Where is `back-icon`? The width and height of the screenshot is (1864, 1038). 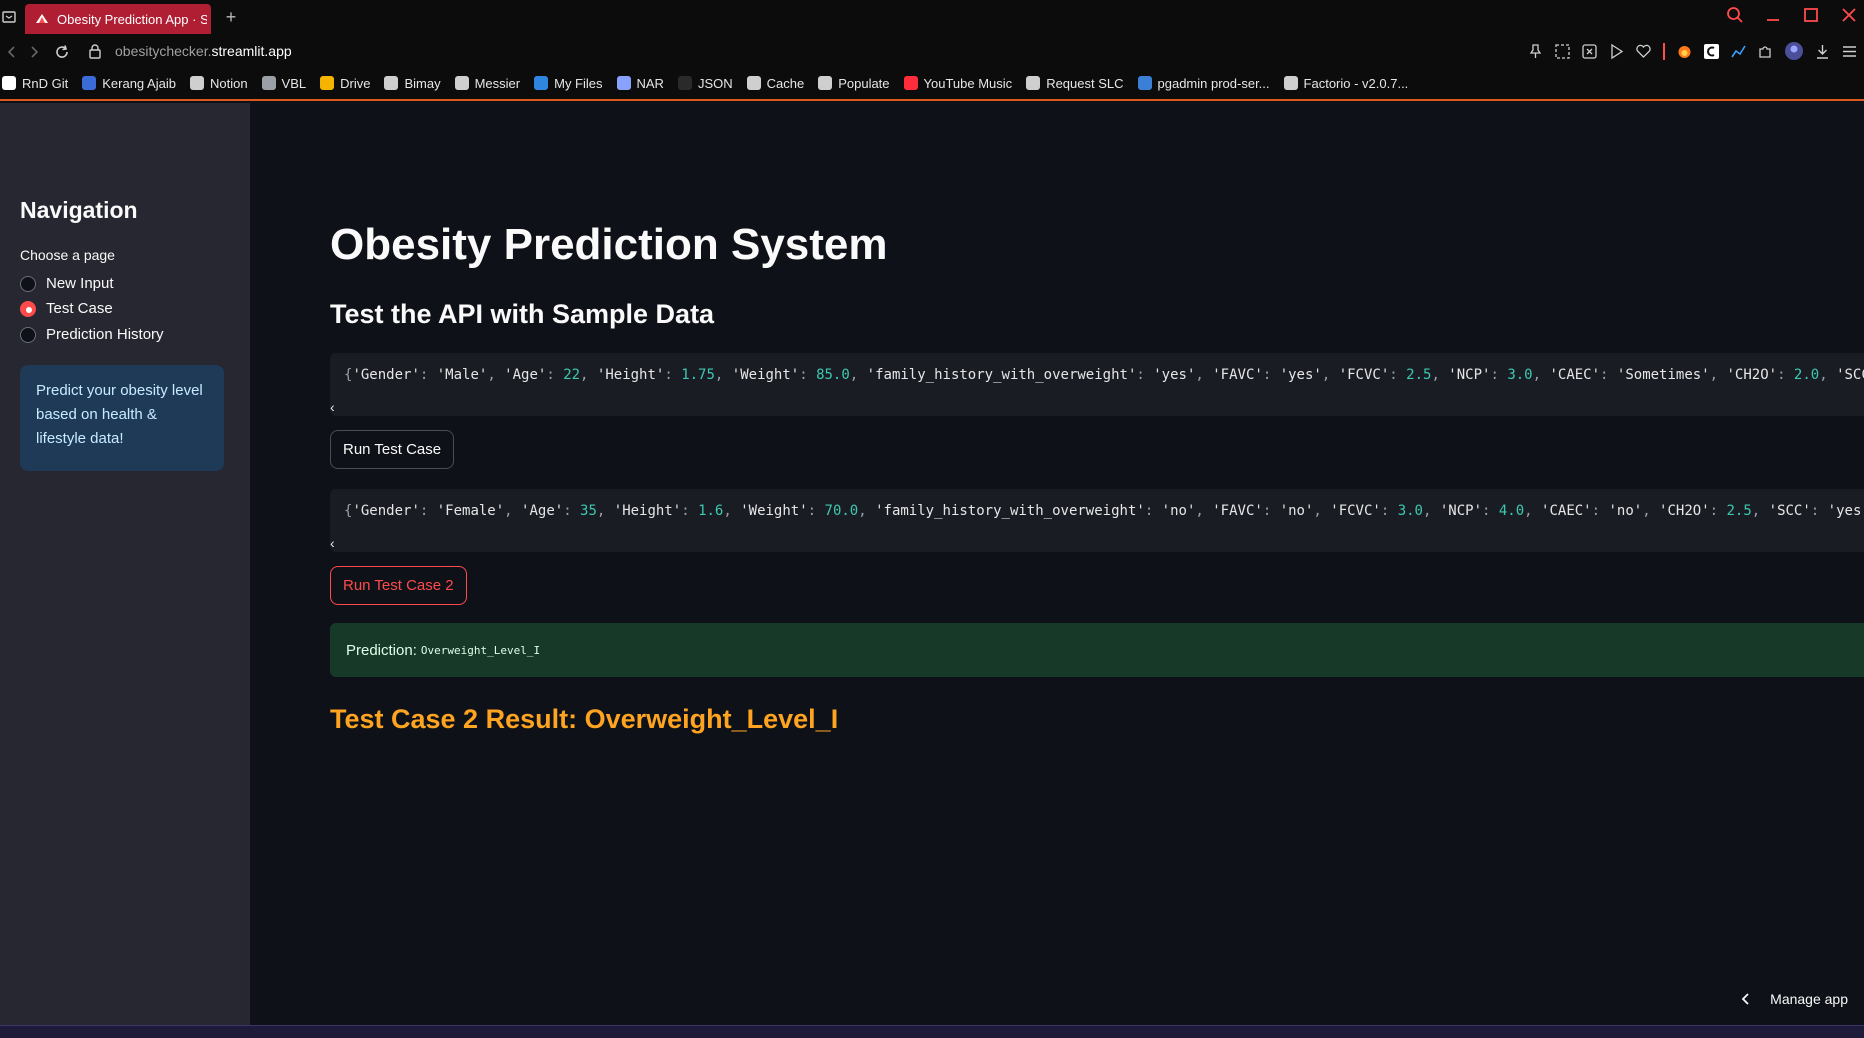 back-icon is located at coordinates (12, 52).